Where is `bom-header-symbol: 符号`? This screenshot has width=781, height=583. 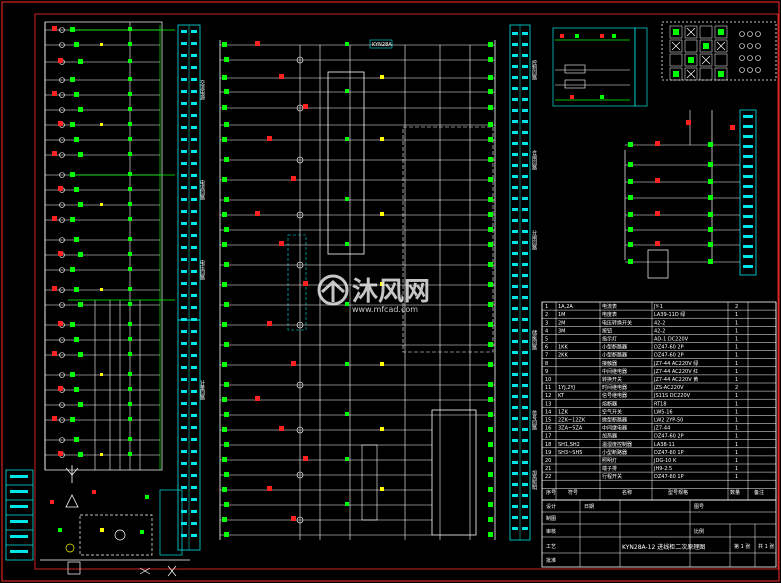 bom-header-symbol: 符号 is located at coordinates (573, 492).